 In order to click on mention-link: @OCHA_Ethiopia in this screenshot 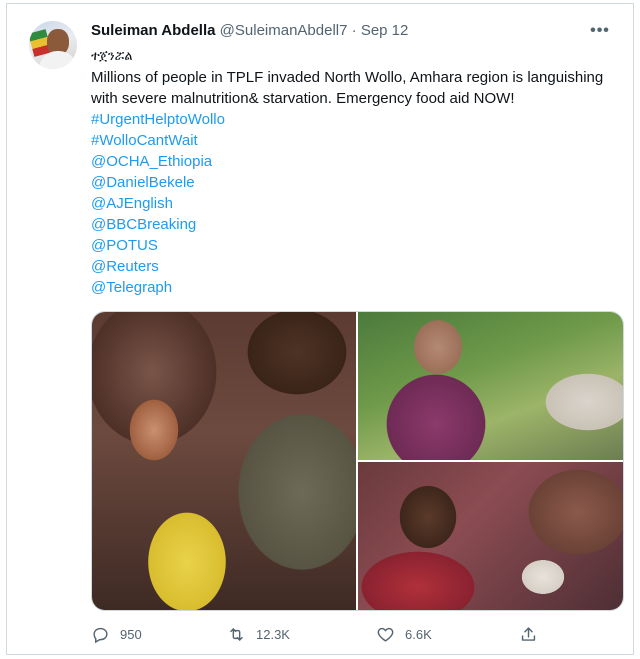, I will do `click(359, 161)`.